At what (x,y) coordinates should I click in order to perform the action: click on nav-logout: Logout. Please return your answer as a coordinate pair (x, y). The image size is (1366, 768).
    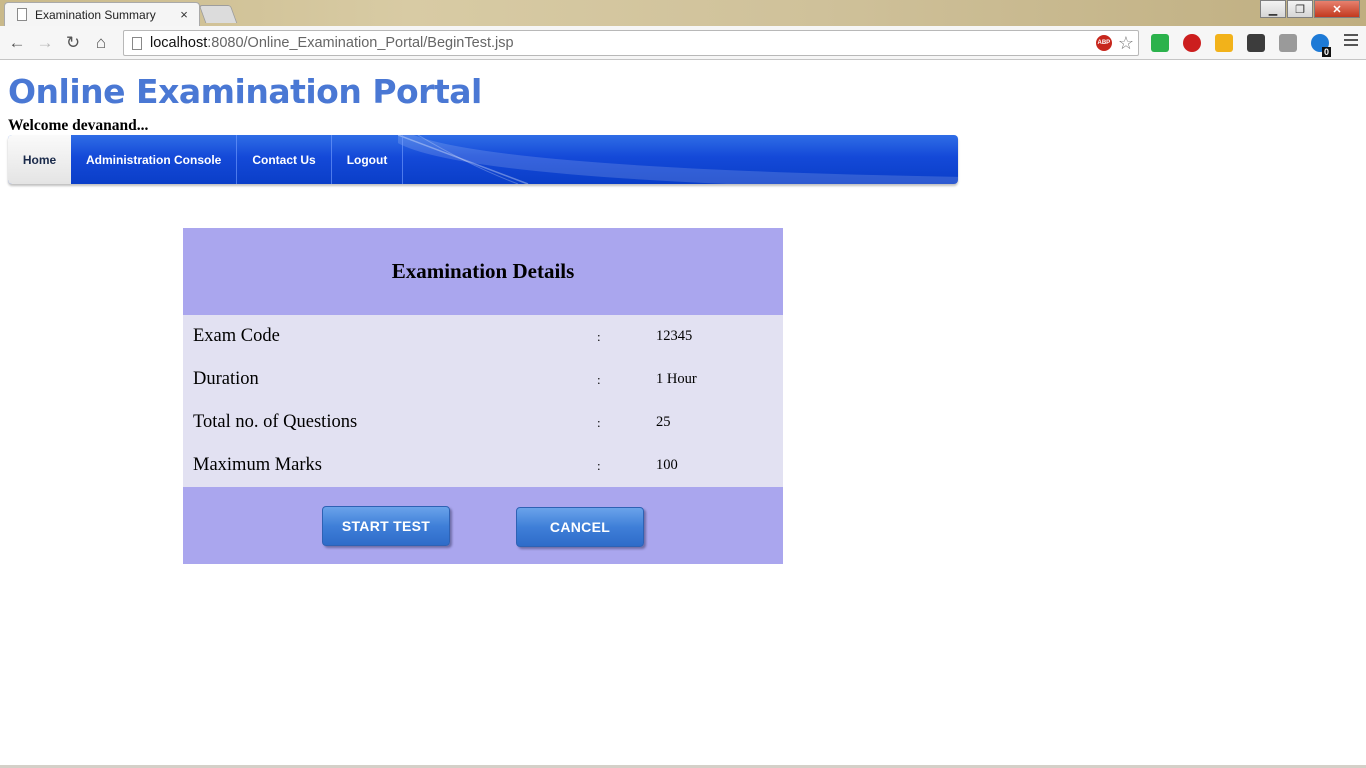
    Looking at the image, I should click on (368, 159).